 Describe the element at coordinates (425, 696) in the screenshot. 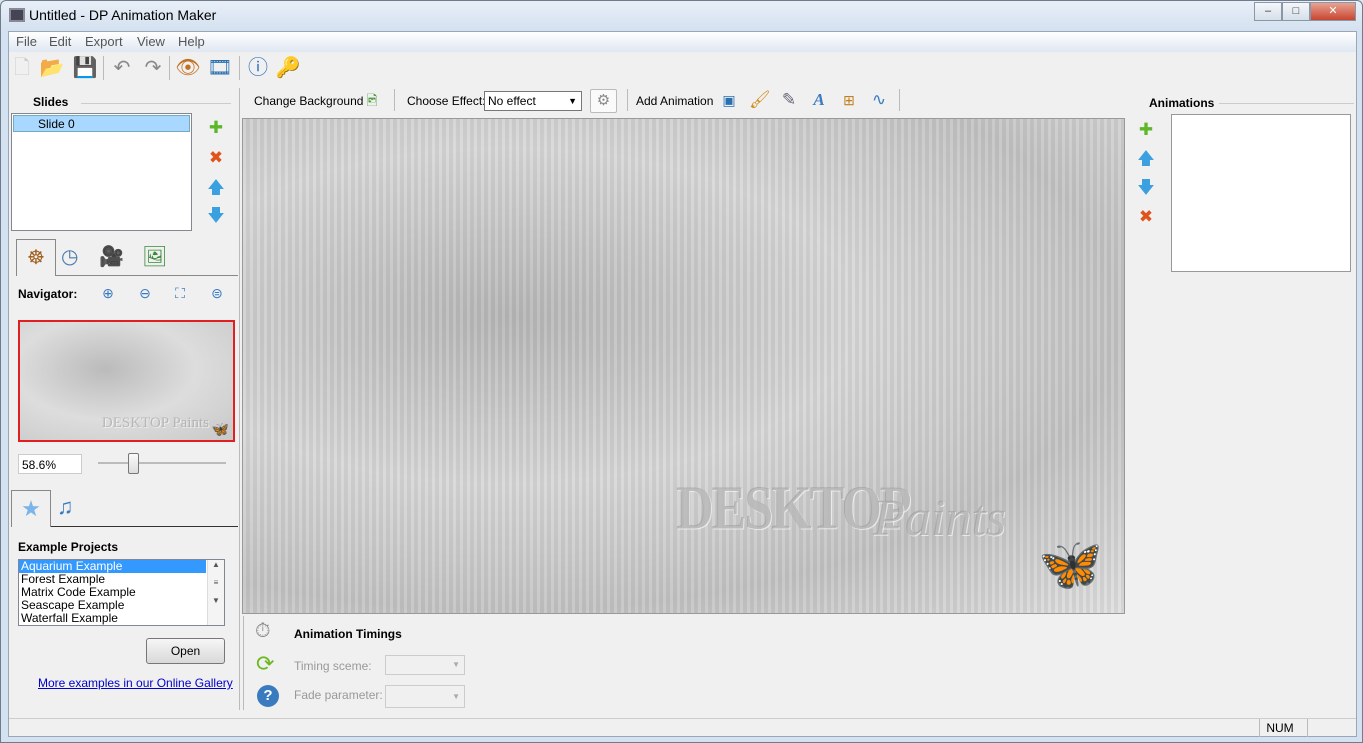

I see `fade-parameter-select: ▼` at that location.